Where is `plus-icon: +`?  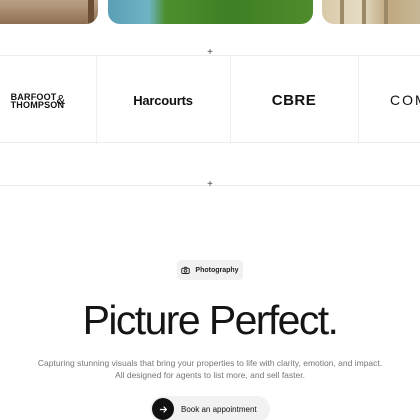 plus-icon: + is located at coordinates (210, 184).